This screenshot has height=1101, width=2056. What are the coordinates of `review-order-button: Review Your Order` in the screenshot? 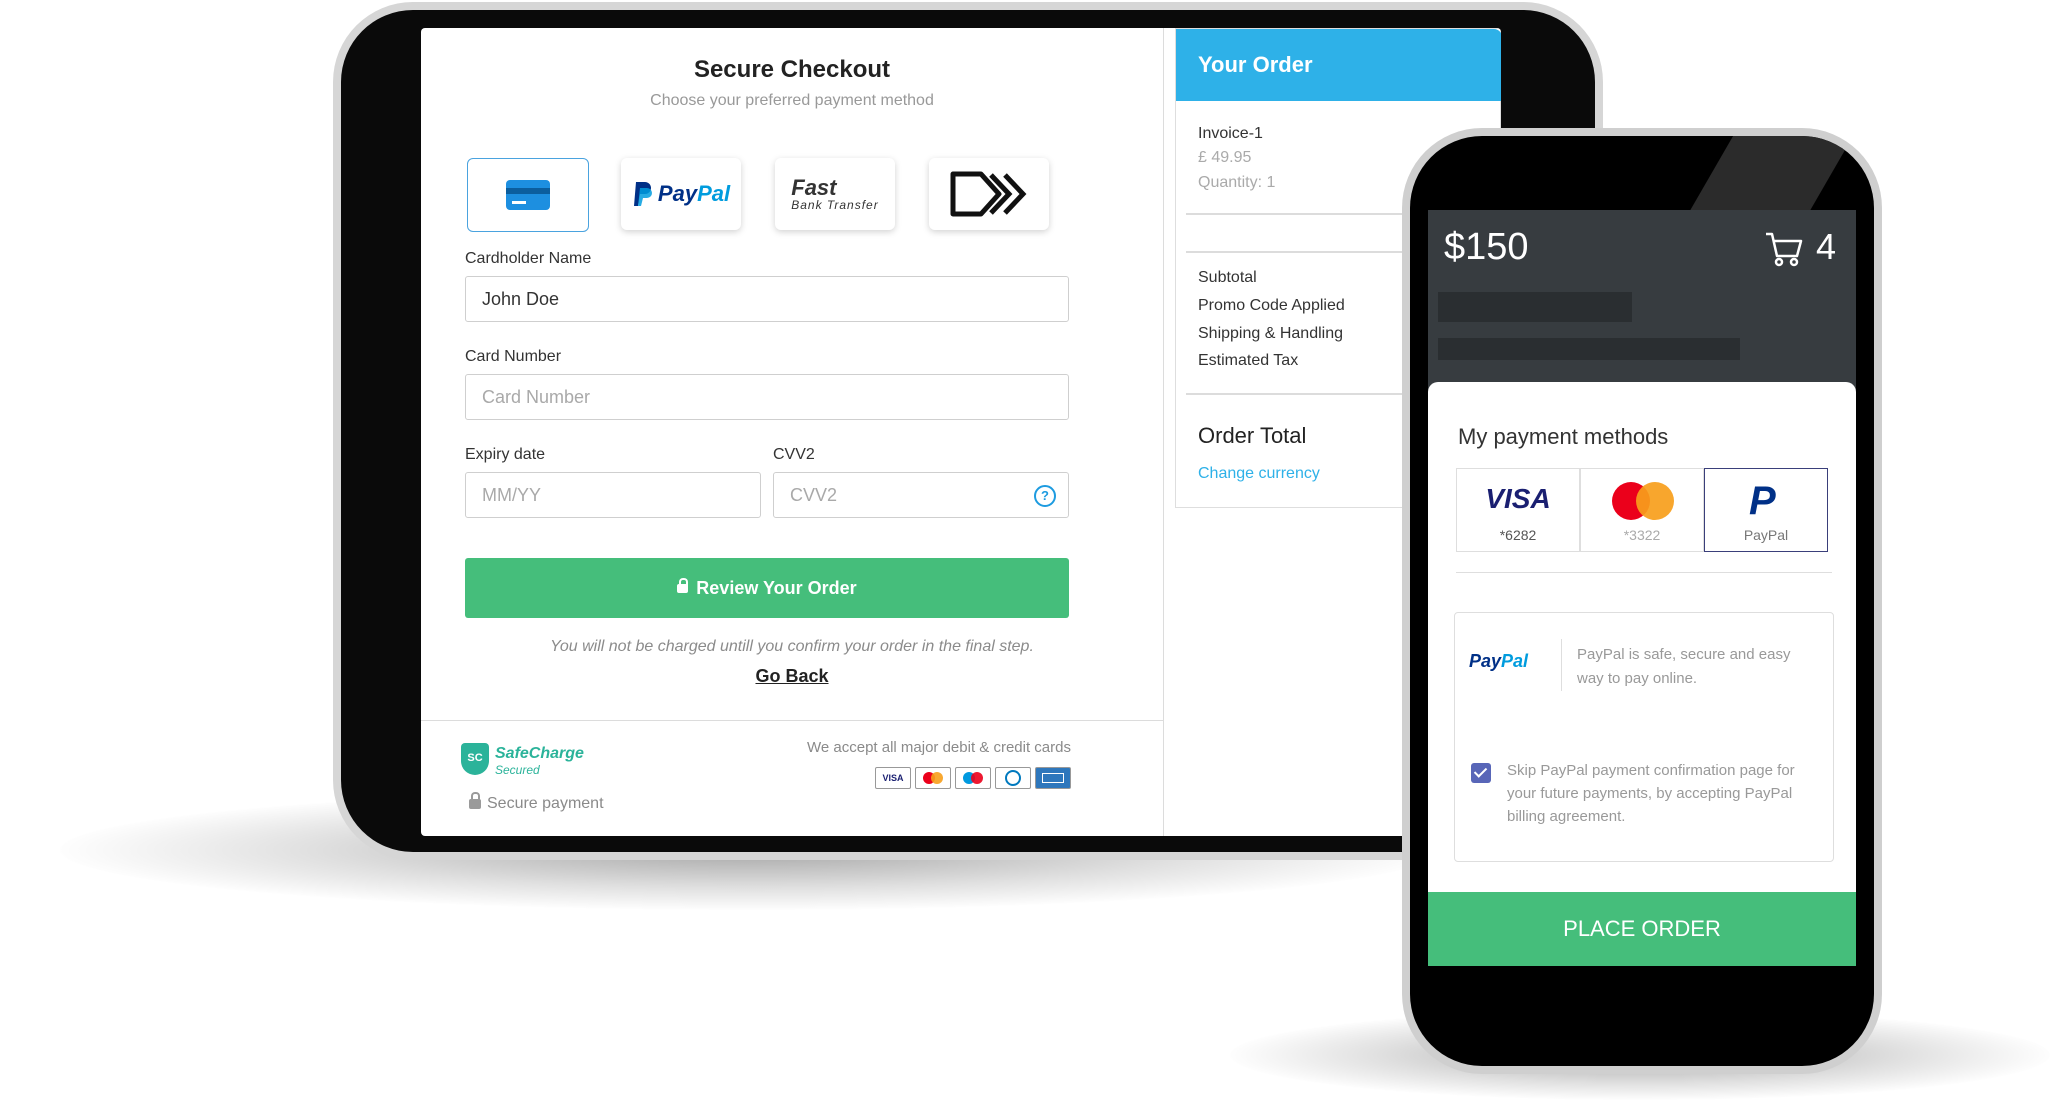 It's located at (767, 588).